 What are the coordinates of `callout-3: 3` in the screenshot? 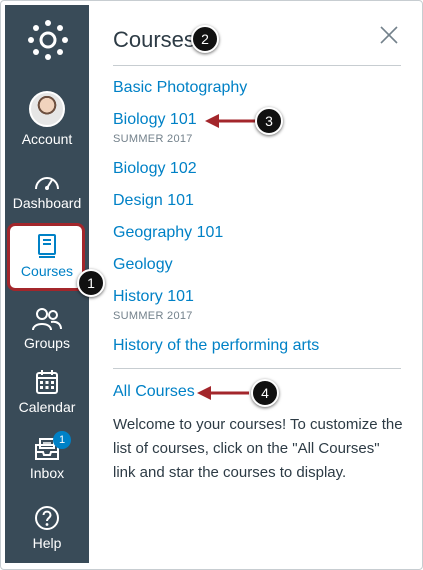 It's located at (269, 121).